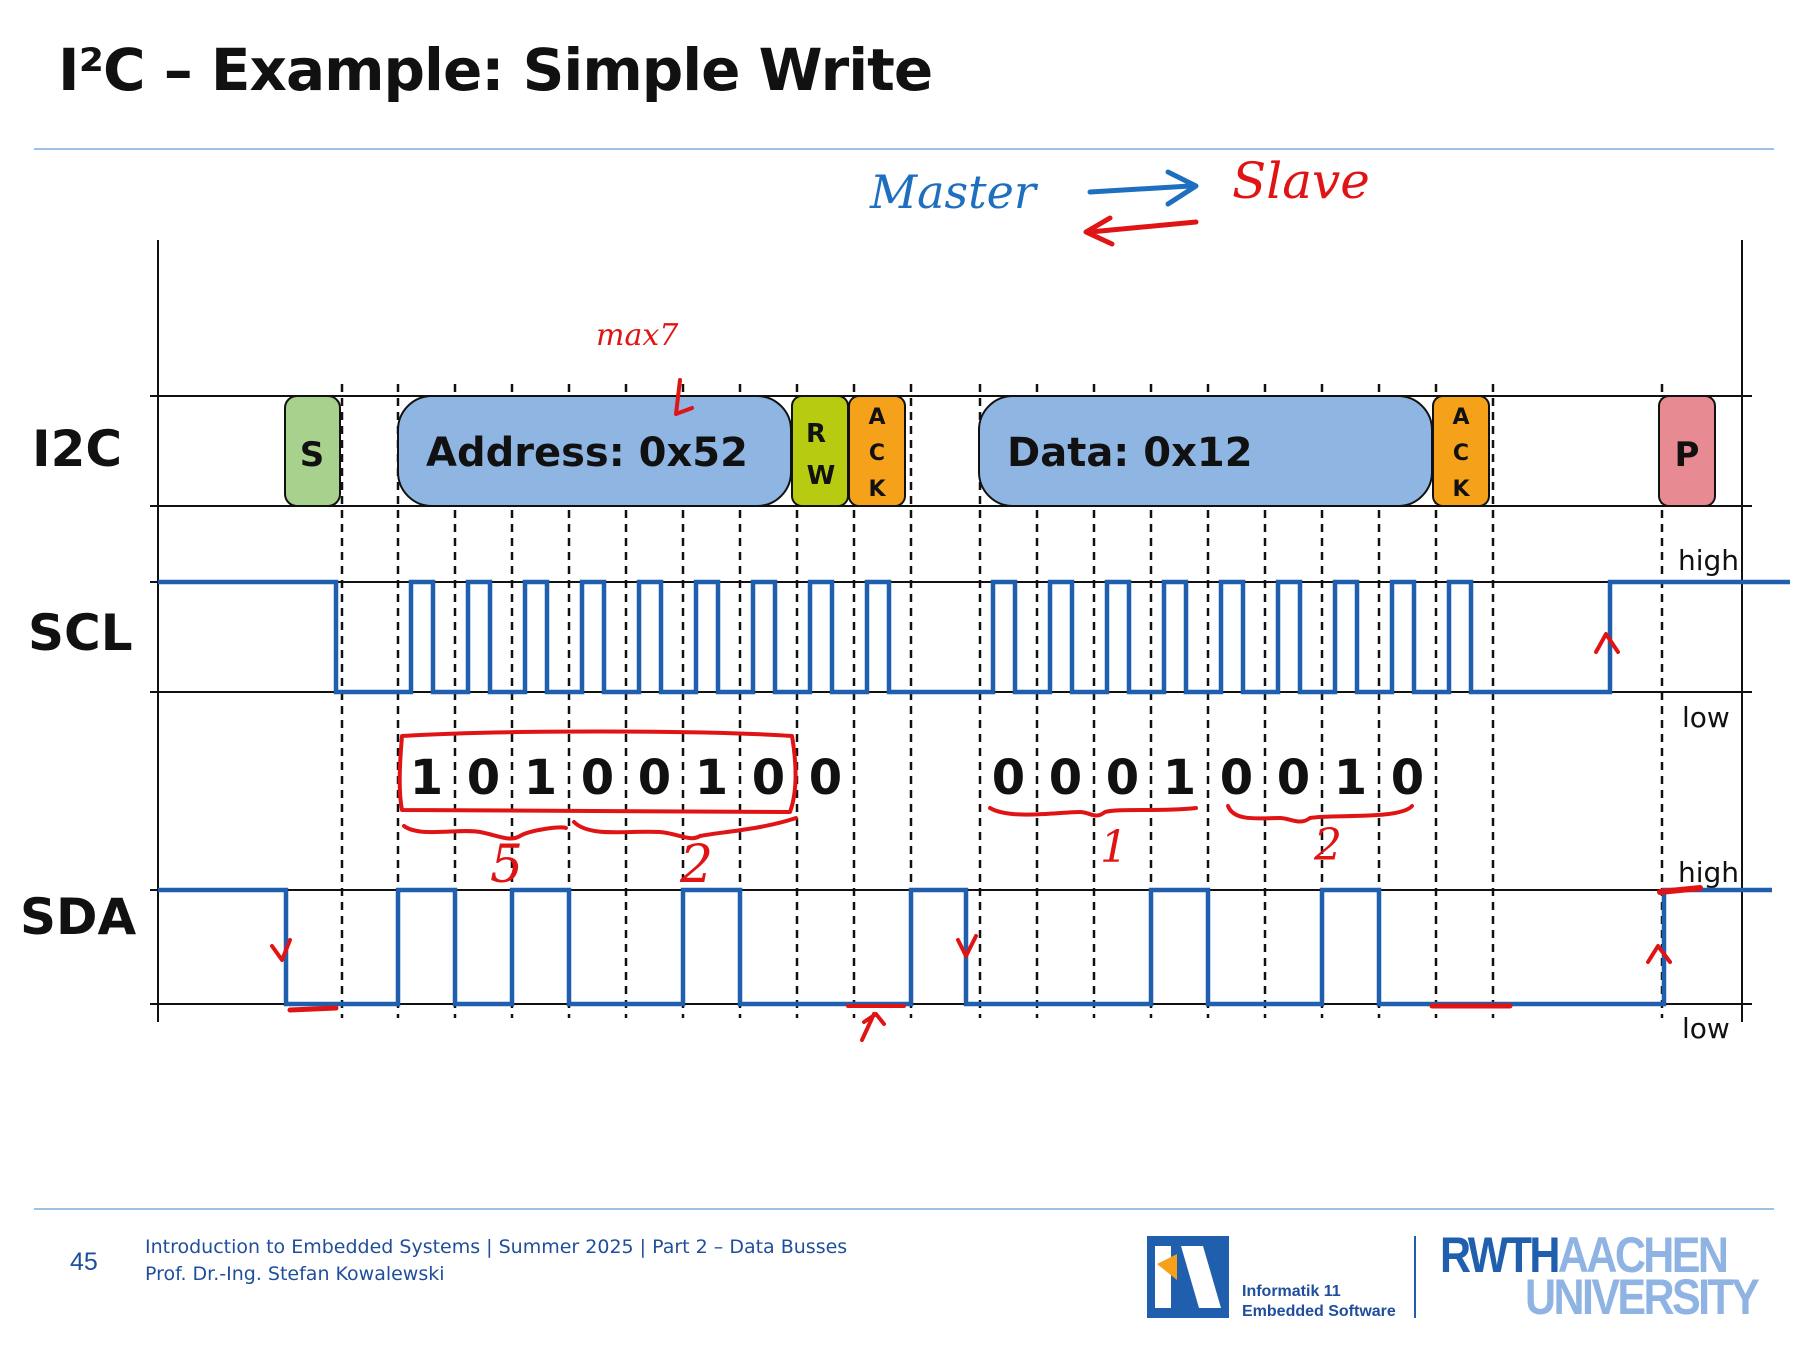 This screenshot has width=1800, height=1350. I want to click on annotation-2-data: 2, so click(1327, 845).